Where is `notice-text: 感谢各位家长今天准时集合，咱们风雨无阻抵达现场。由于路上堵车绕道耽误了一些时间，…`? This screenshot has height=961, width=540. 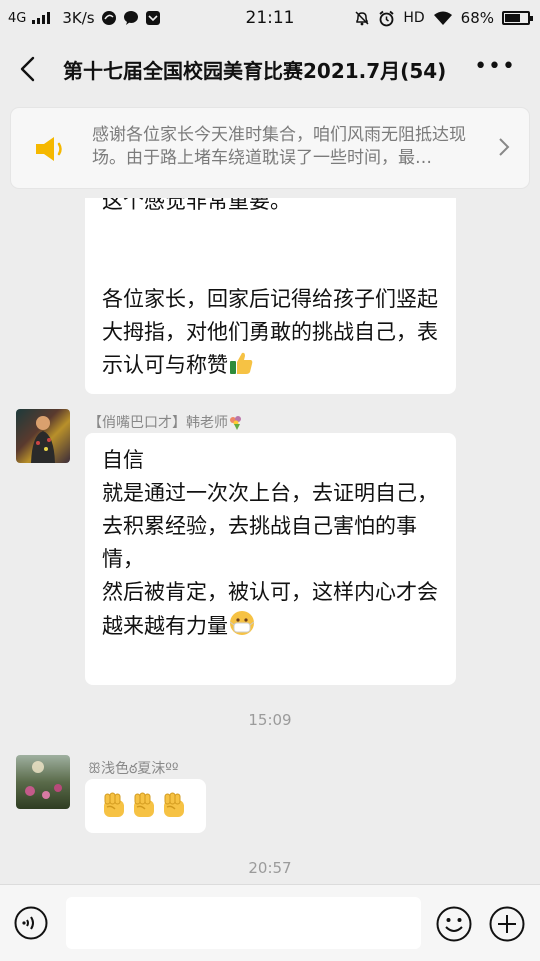 notice-text: 感谢各位家长今天准时集合，咱们风雨无阻抵达现场。由于路上堵车绕道耽误了一些时间，… is located at coordinates (279, 146).